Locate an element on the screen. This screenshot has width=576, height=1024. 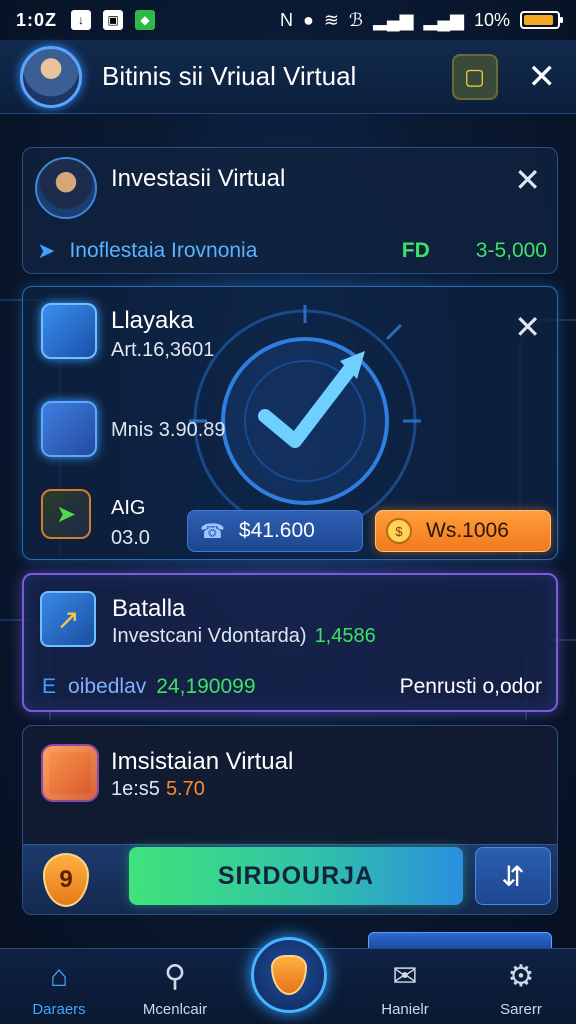
signal-icon-2: ▂▄▆ is located at coordinates (443, 19).